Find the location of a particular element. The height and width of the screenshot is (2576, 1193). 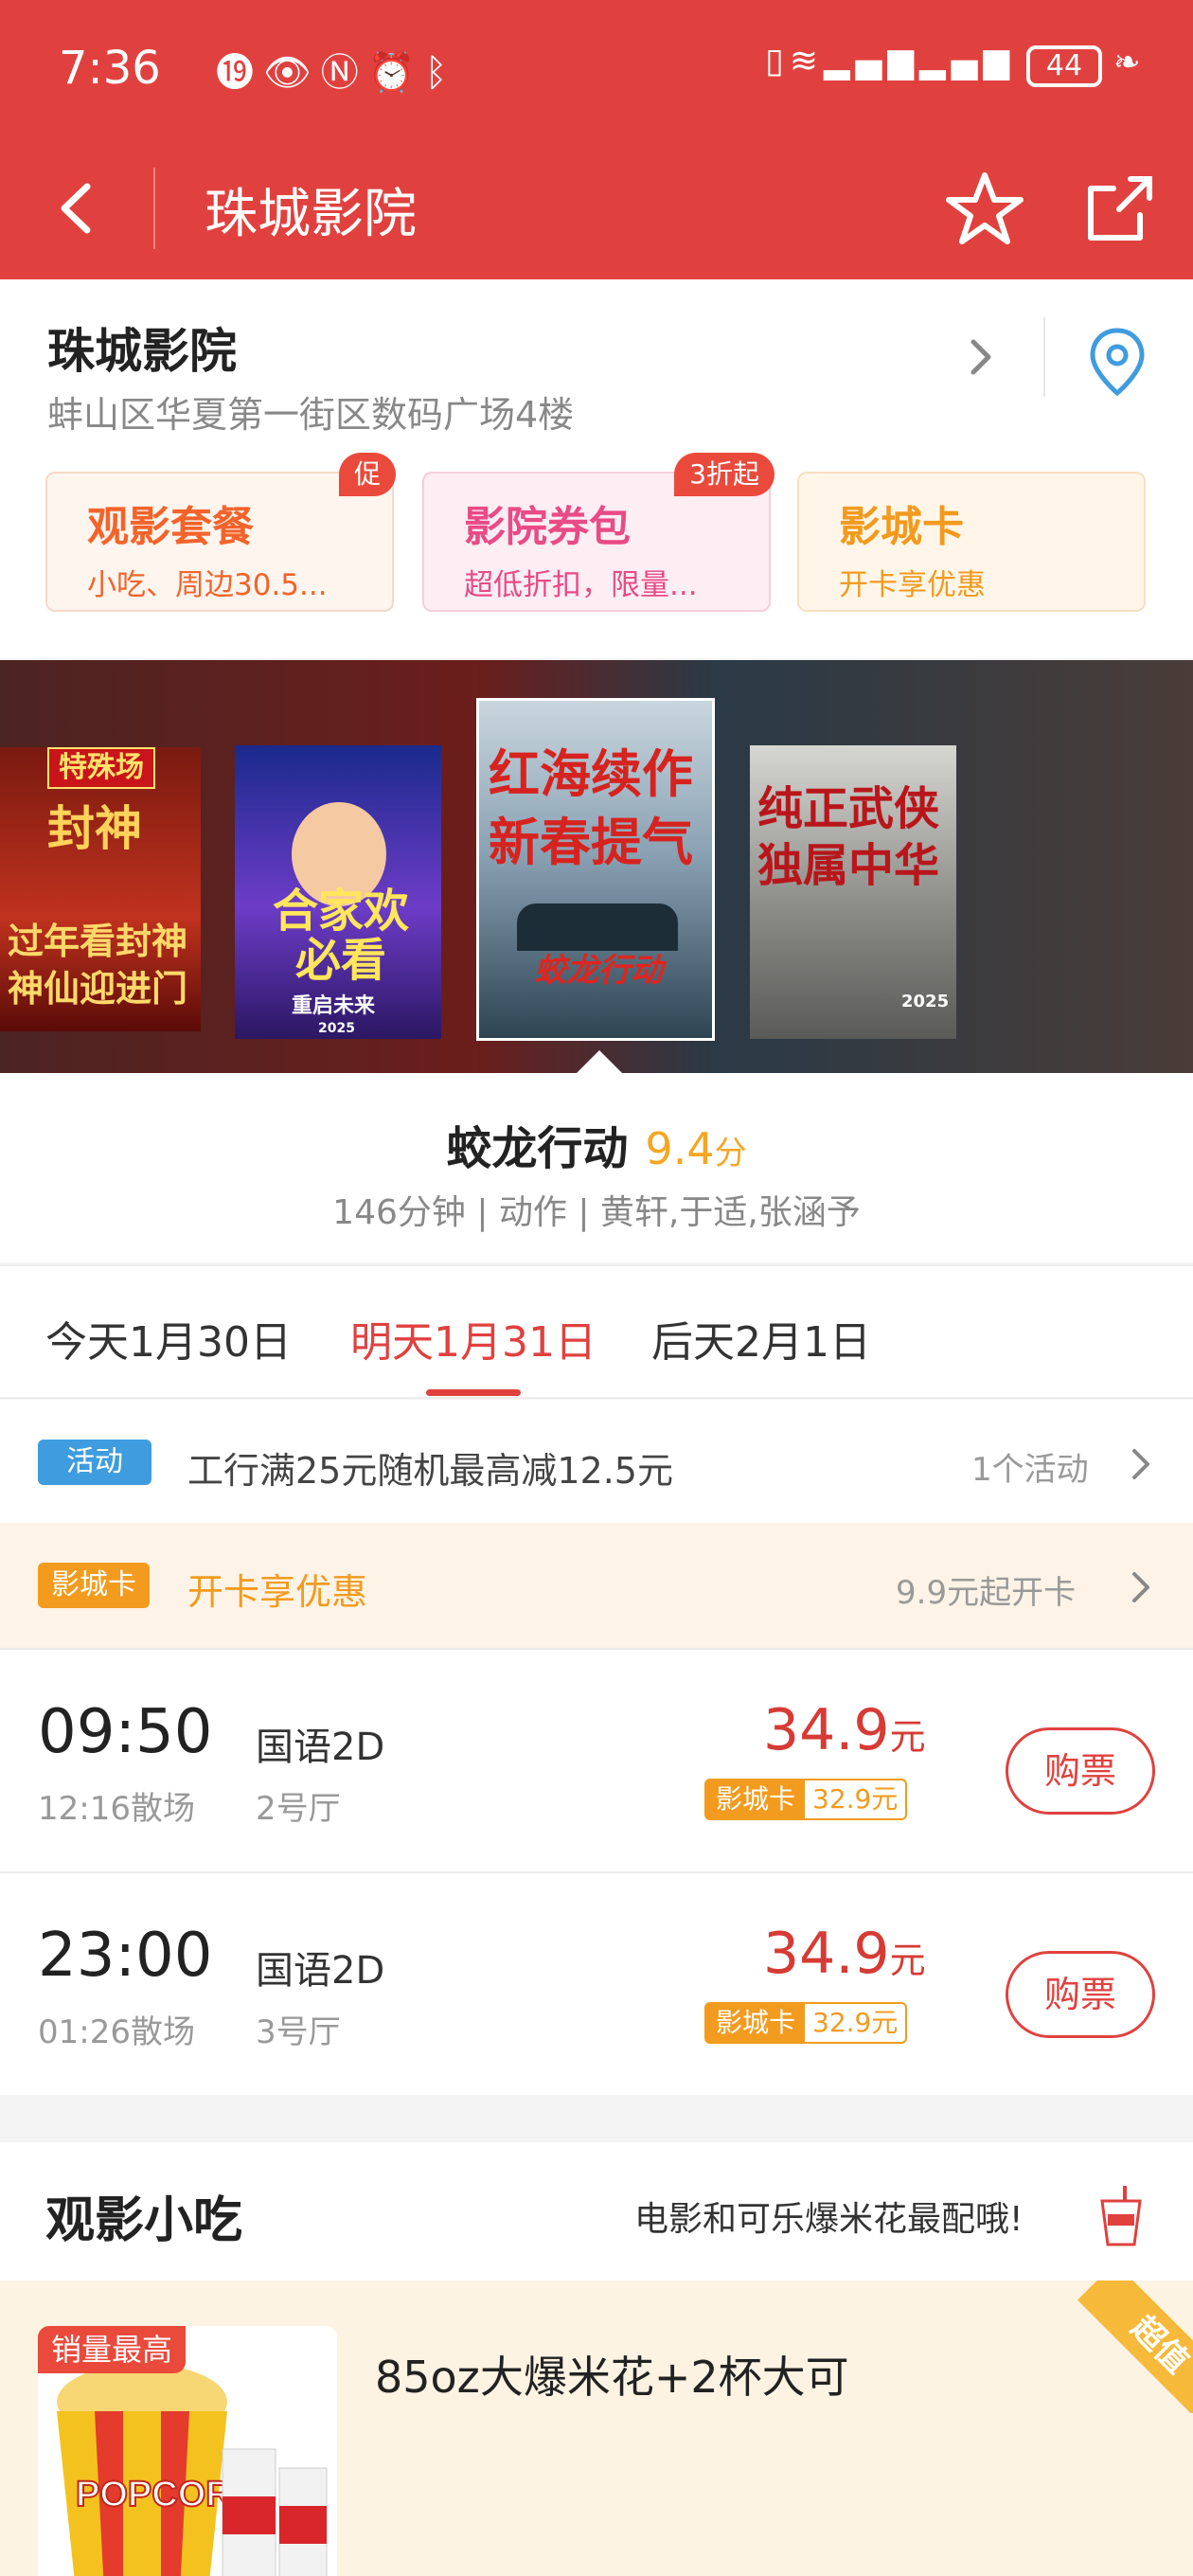

showtime-end: 01:26散场 is located at coordinates (116, 2032).